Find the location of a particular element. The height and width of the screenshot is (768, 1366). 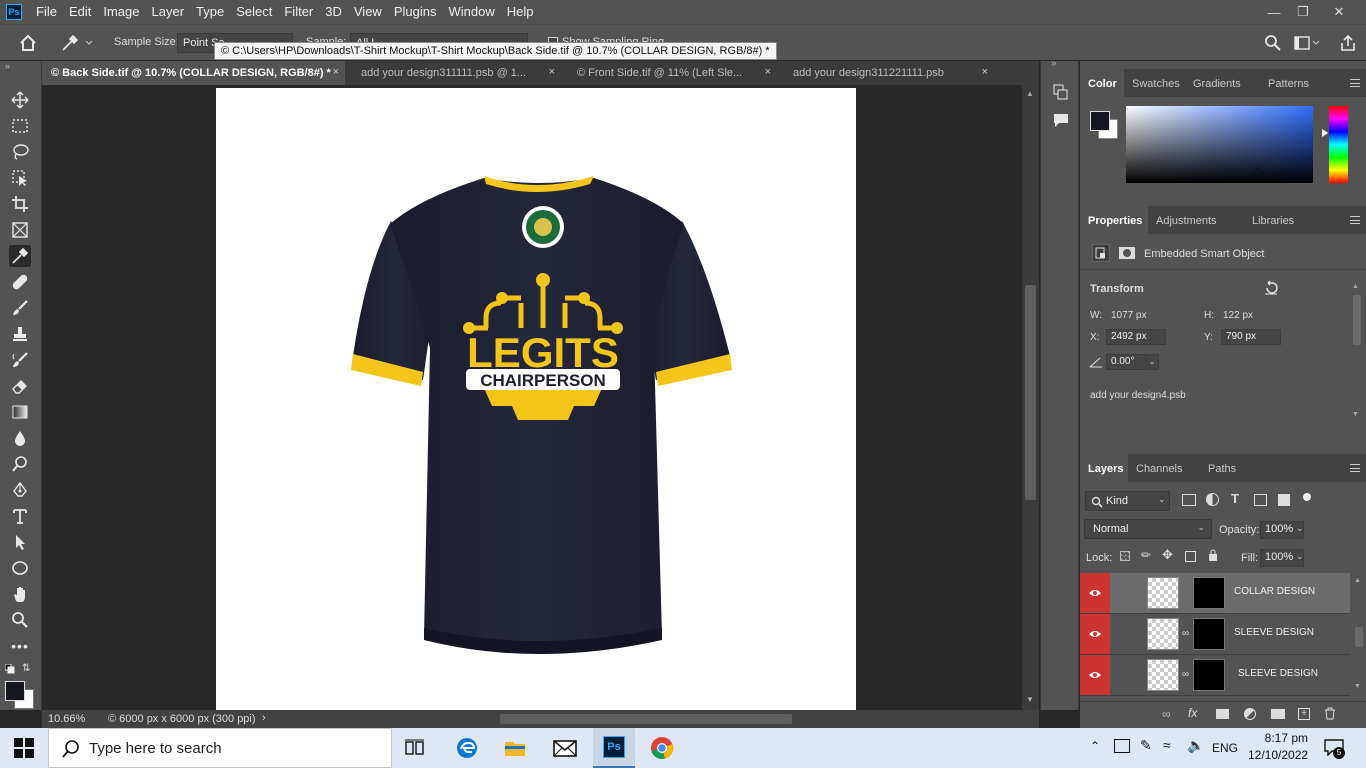

filter-toggle-icon is located at coordinates (1307, 497).